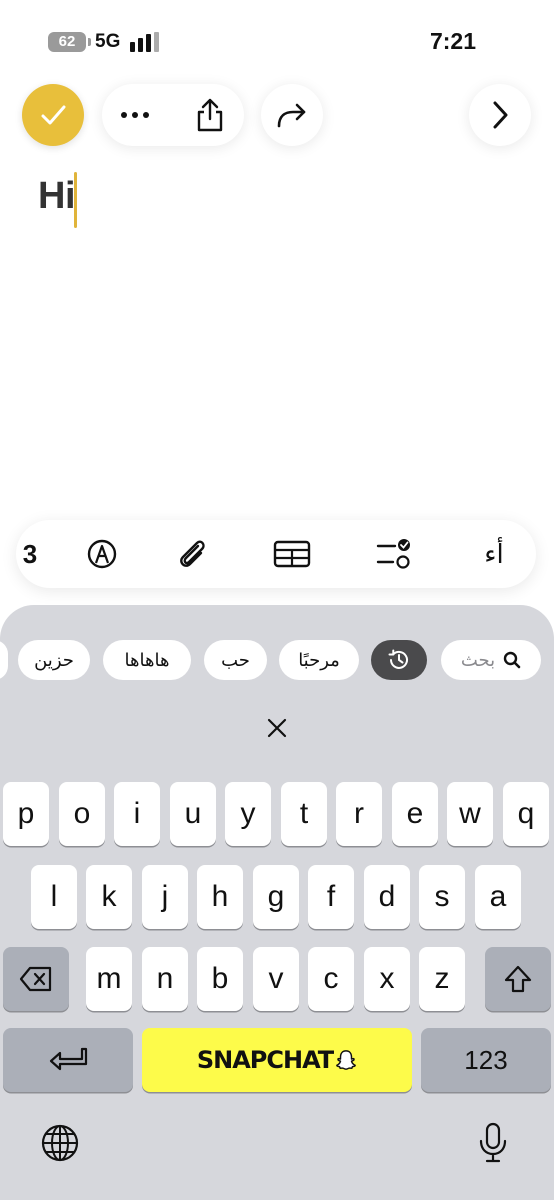 Image resolution: width=554 pixels, height=1200 pixels. Describe the element at coordinates (220, 897) in the screenshot. I see `key: h` at that location.